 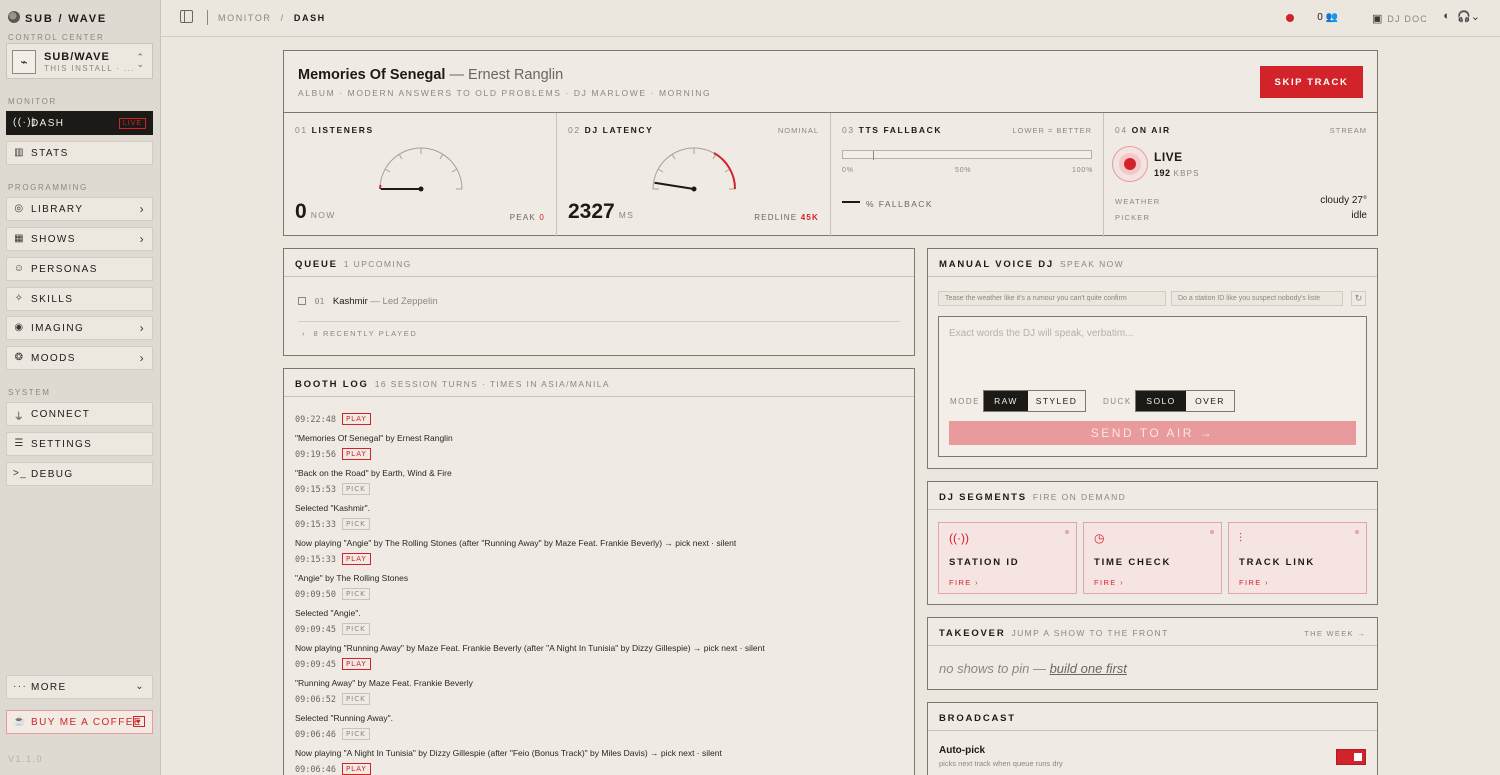 I want to click on users-icon: 👥, so click(x=1331, y=17).